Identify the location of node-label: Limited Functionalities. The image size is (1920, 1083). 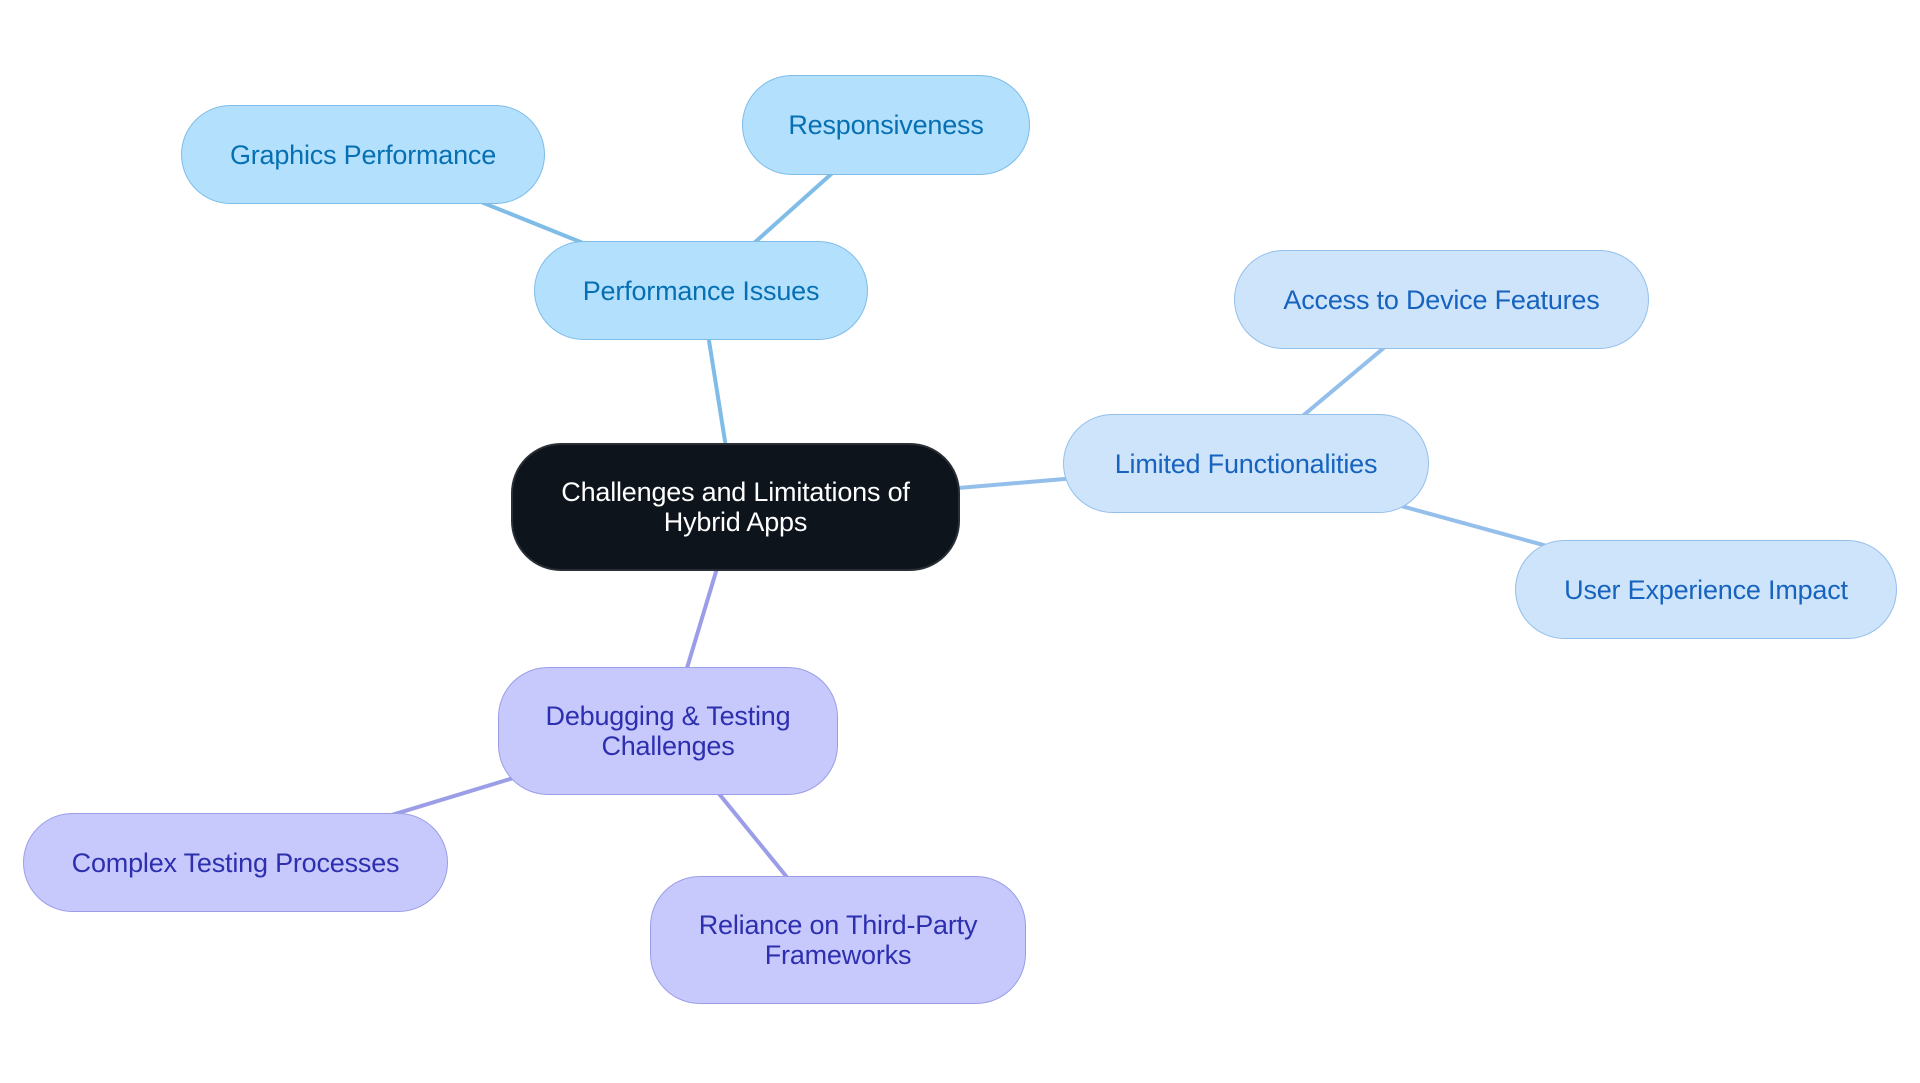
(1246, 463).